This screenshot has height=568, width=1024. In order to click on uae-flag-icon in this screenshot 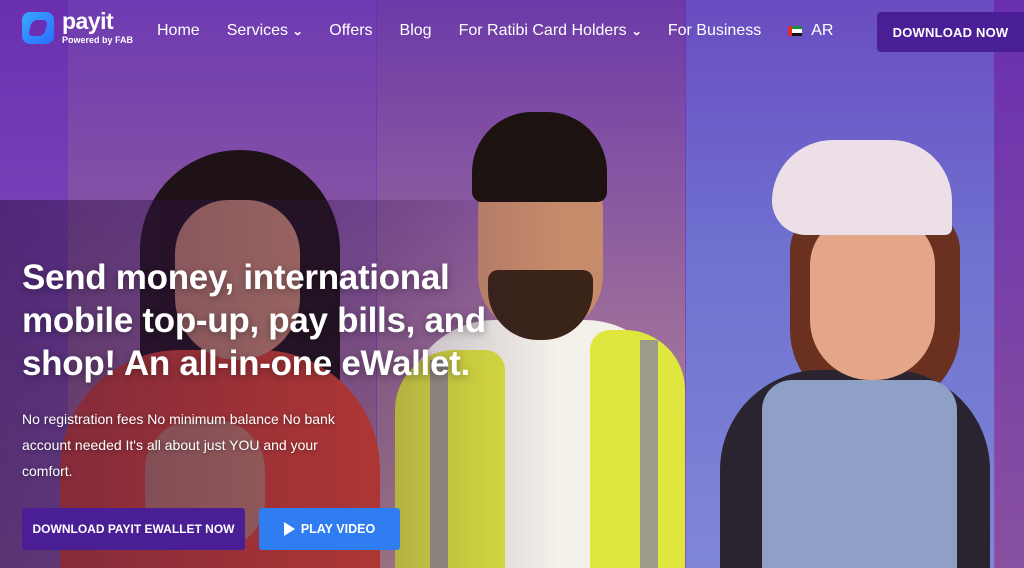, I will do `click(795, 31)`.